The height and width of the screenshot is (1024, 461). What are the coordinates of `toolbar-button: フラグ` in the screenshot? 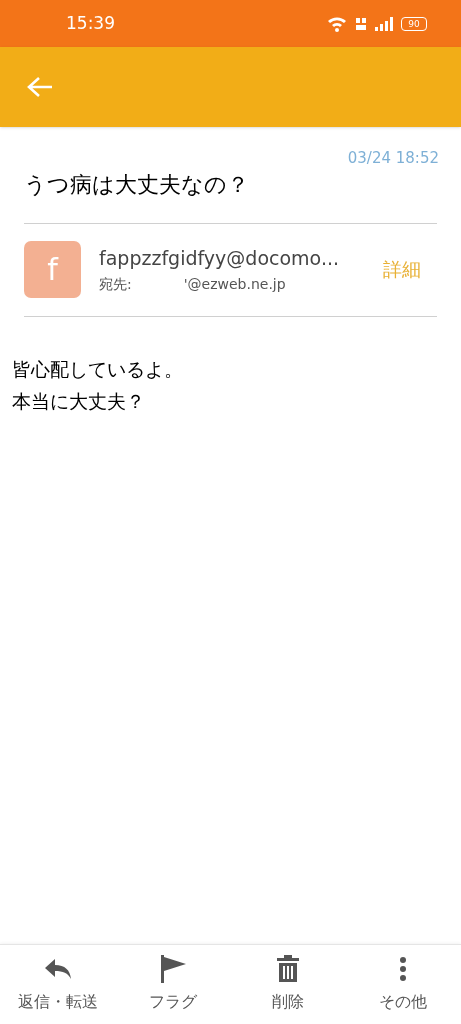 It's located at (173, 984).